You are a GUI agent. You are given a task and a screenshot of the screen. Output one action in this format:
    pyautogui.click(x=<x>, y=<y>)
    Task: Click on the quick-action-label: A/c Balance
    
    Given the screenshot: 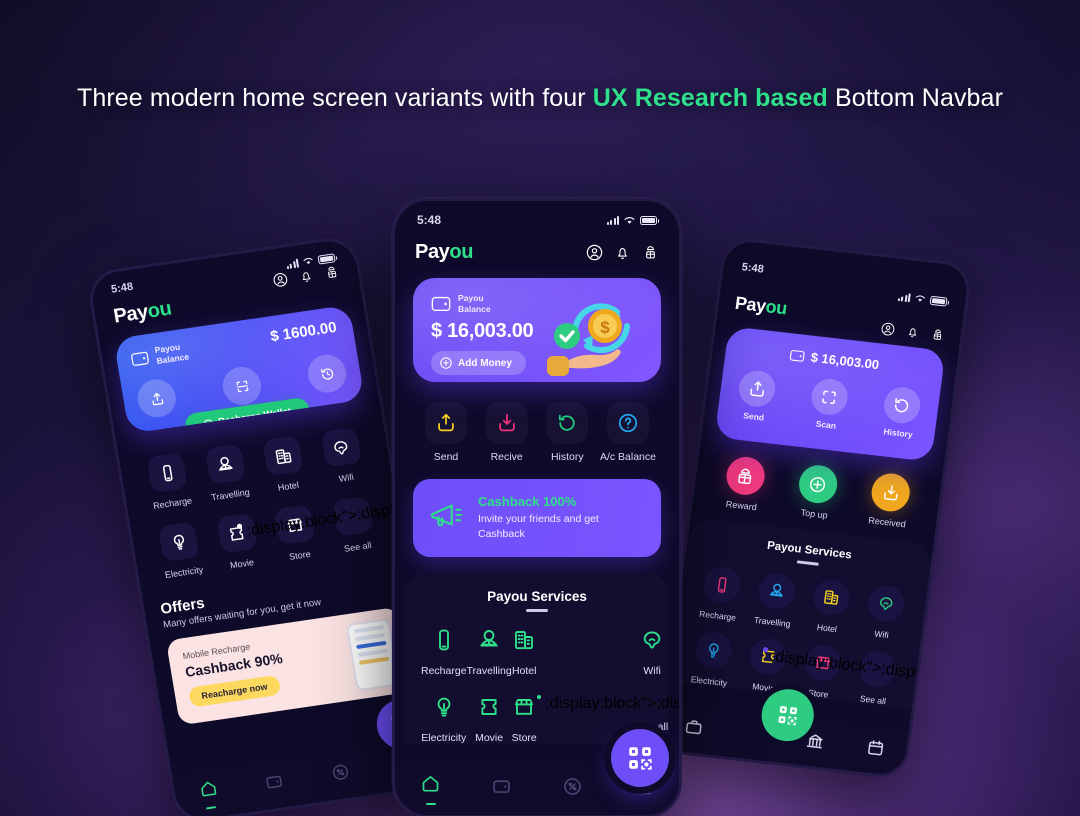 What is the action you would take?
    pyautogui.click(x=627, y=457)
    